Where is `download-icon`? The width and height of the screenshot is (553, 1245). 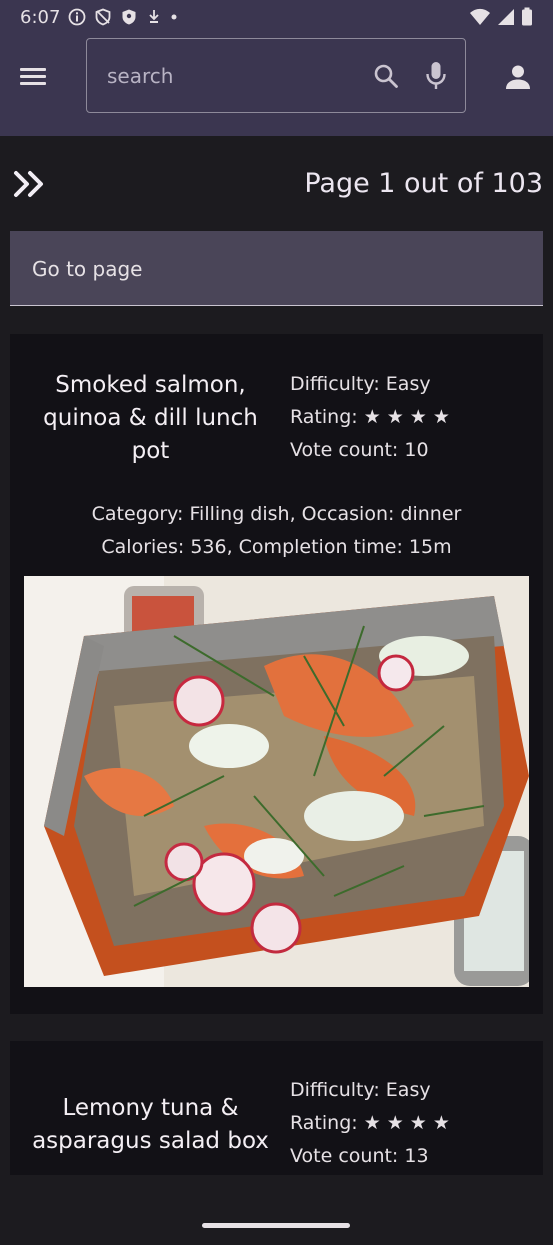 download-icon is located at coordinates (154, 16).